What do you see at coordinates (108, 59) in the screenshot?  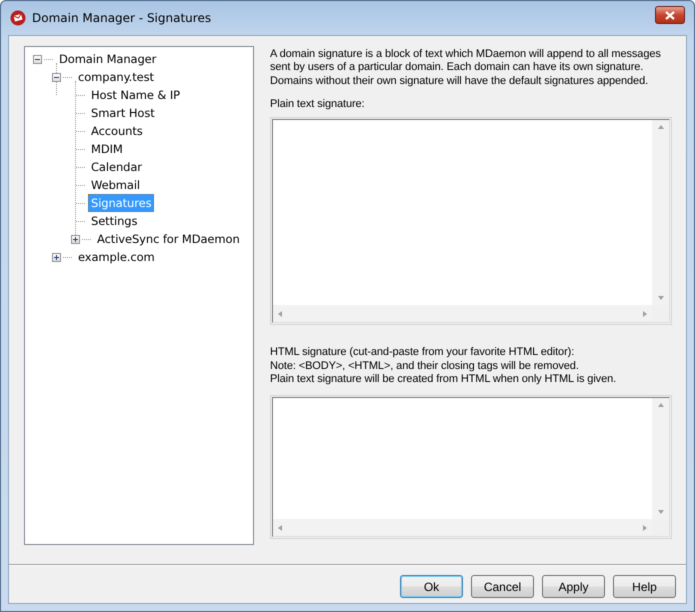 I see `tree-item: Domain Manager` at bounding box center [108, 59].